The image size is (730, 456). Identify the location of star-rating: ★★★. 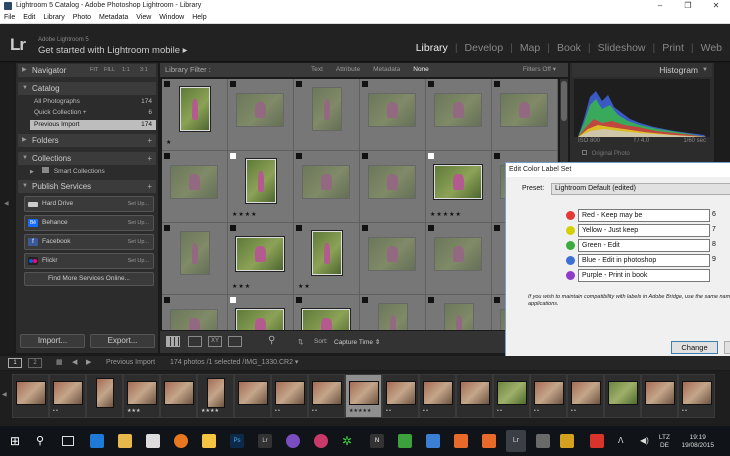
(241, 286).